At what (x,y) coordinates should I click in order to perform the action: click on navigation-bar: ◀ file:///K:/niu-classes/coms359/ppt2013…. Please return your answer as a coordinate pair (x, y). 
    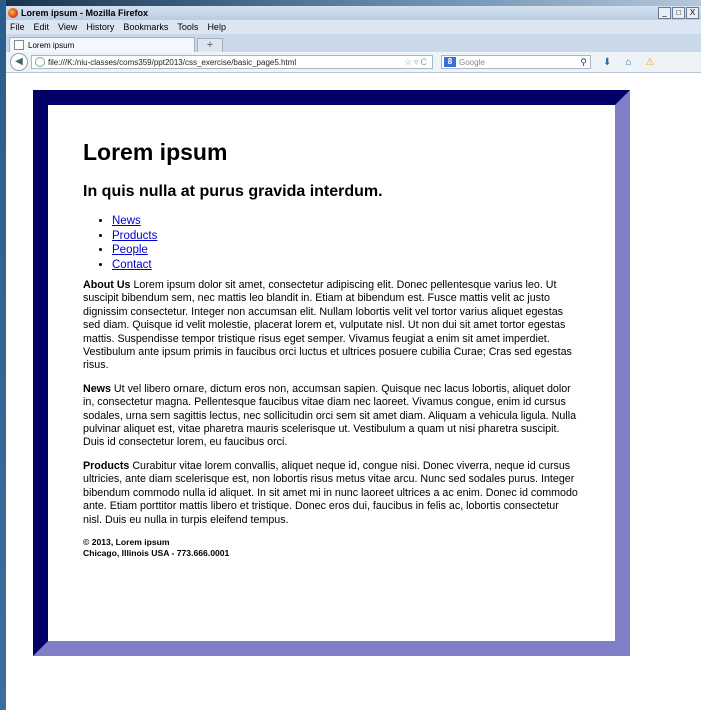
    Looking at the image, I should click on (353, 62).